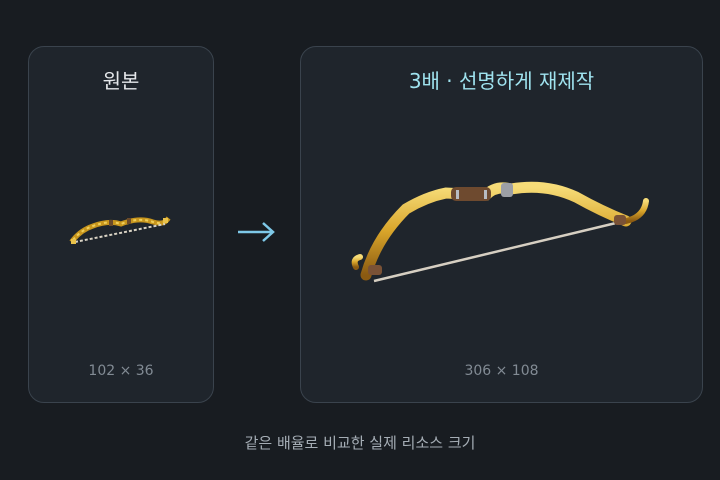  I want to click on caption: 같은 배율로 비교한 실제 리소스 크기, so click(360, 443).